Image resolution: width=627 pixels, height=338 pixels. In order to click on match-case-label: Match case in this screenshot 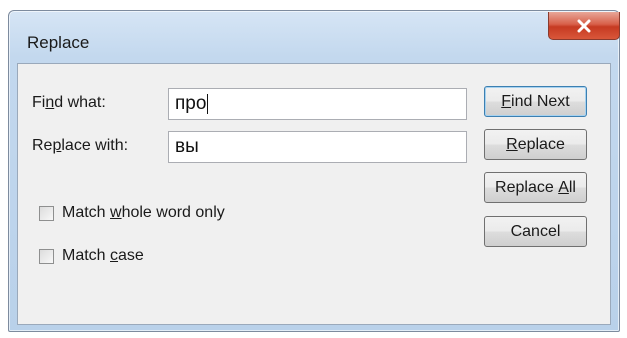, I will do `click(103, 255)`.